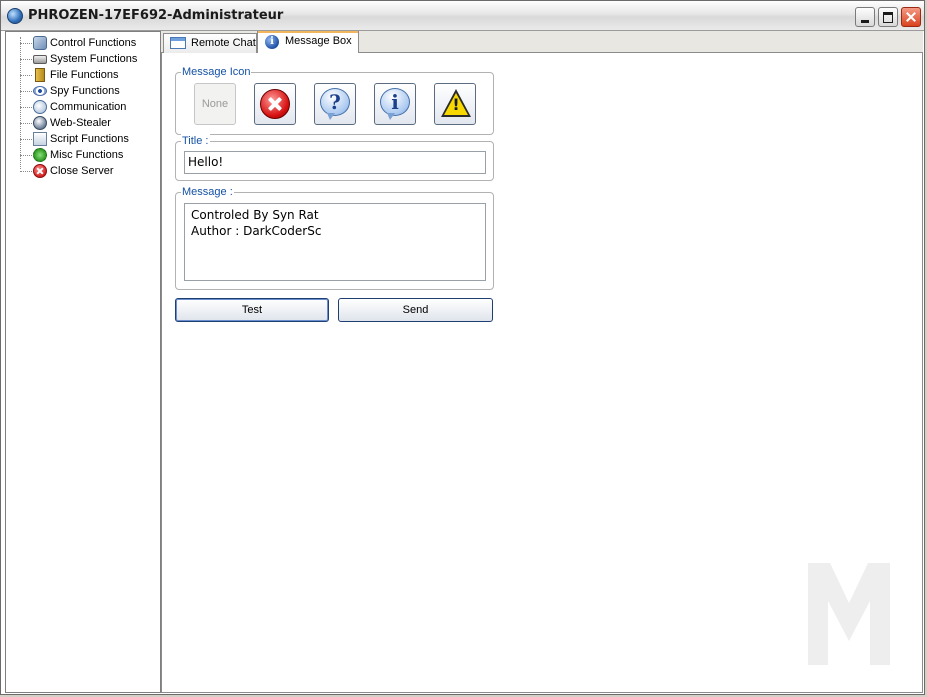 This screenshot has height=697, width=927. Describe the element at coordinates (911, 17) in the screenshot. I see `close-window-button` at that location.